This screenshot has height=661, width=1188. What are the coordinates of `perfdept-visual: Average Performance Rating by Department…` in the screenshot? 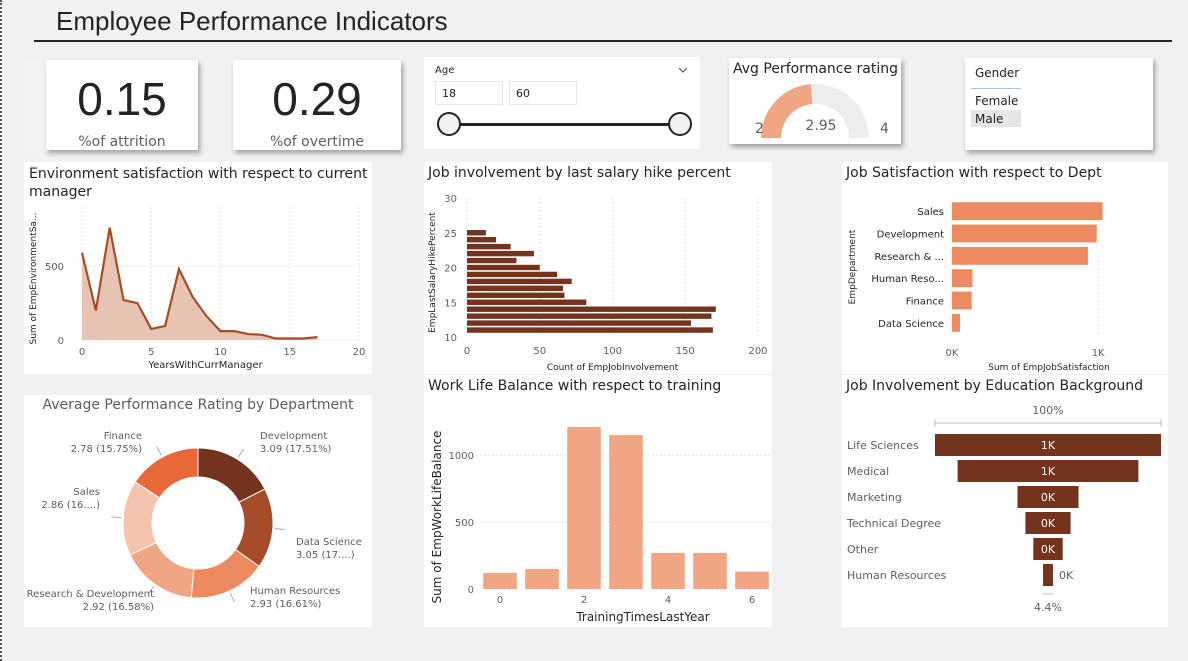 It's located at (198, 511).